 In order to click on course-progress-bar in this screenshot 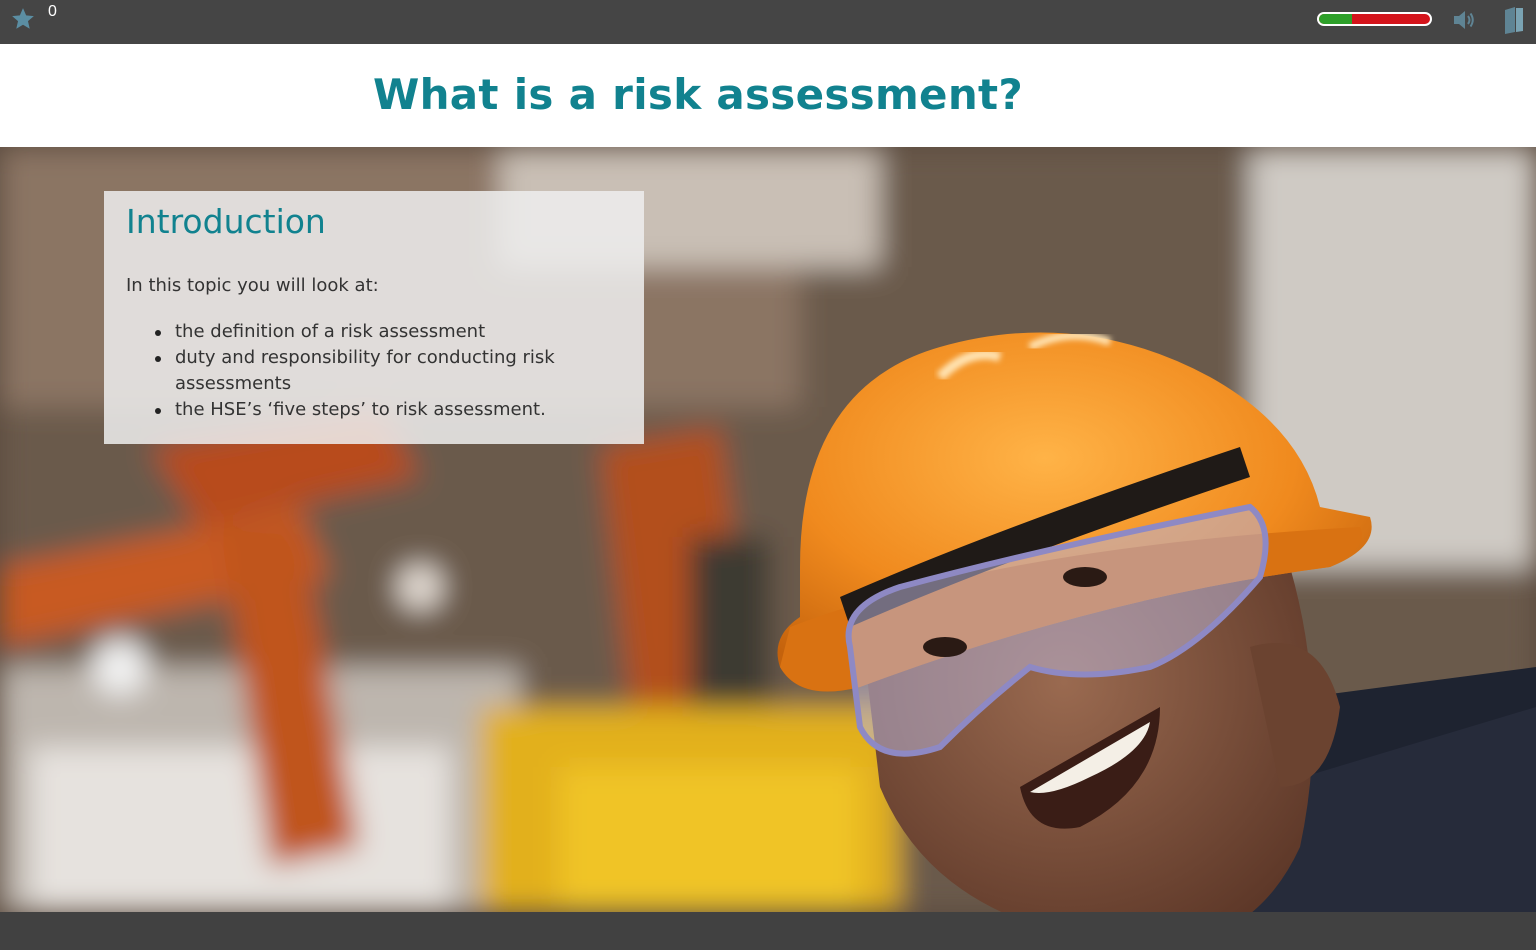, I will do `click(1374, 19)`.